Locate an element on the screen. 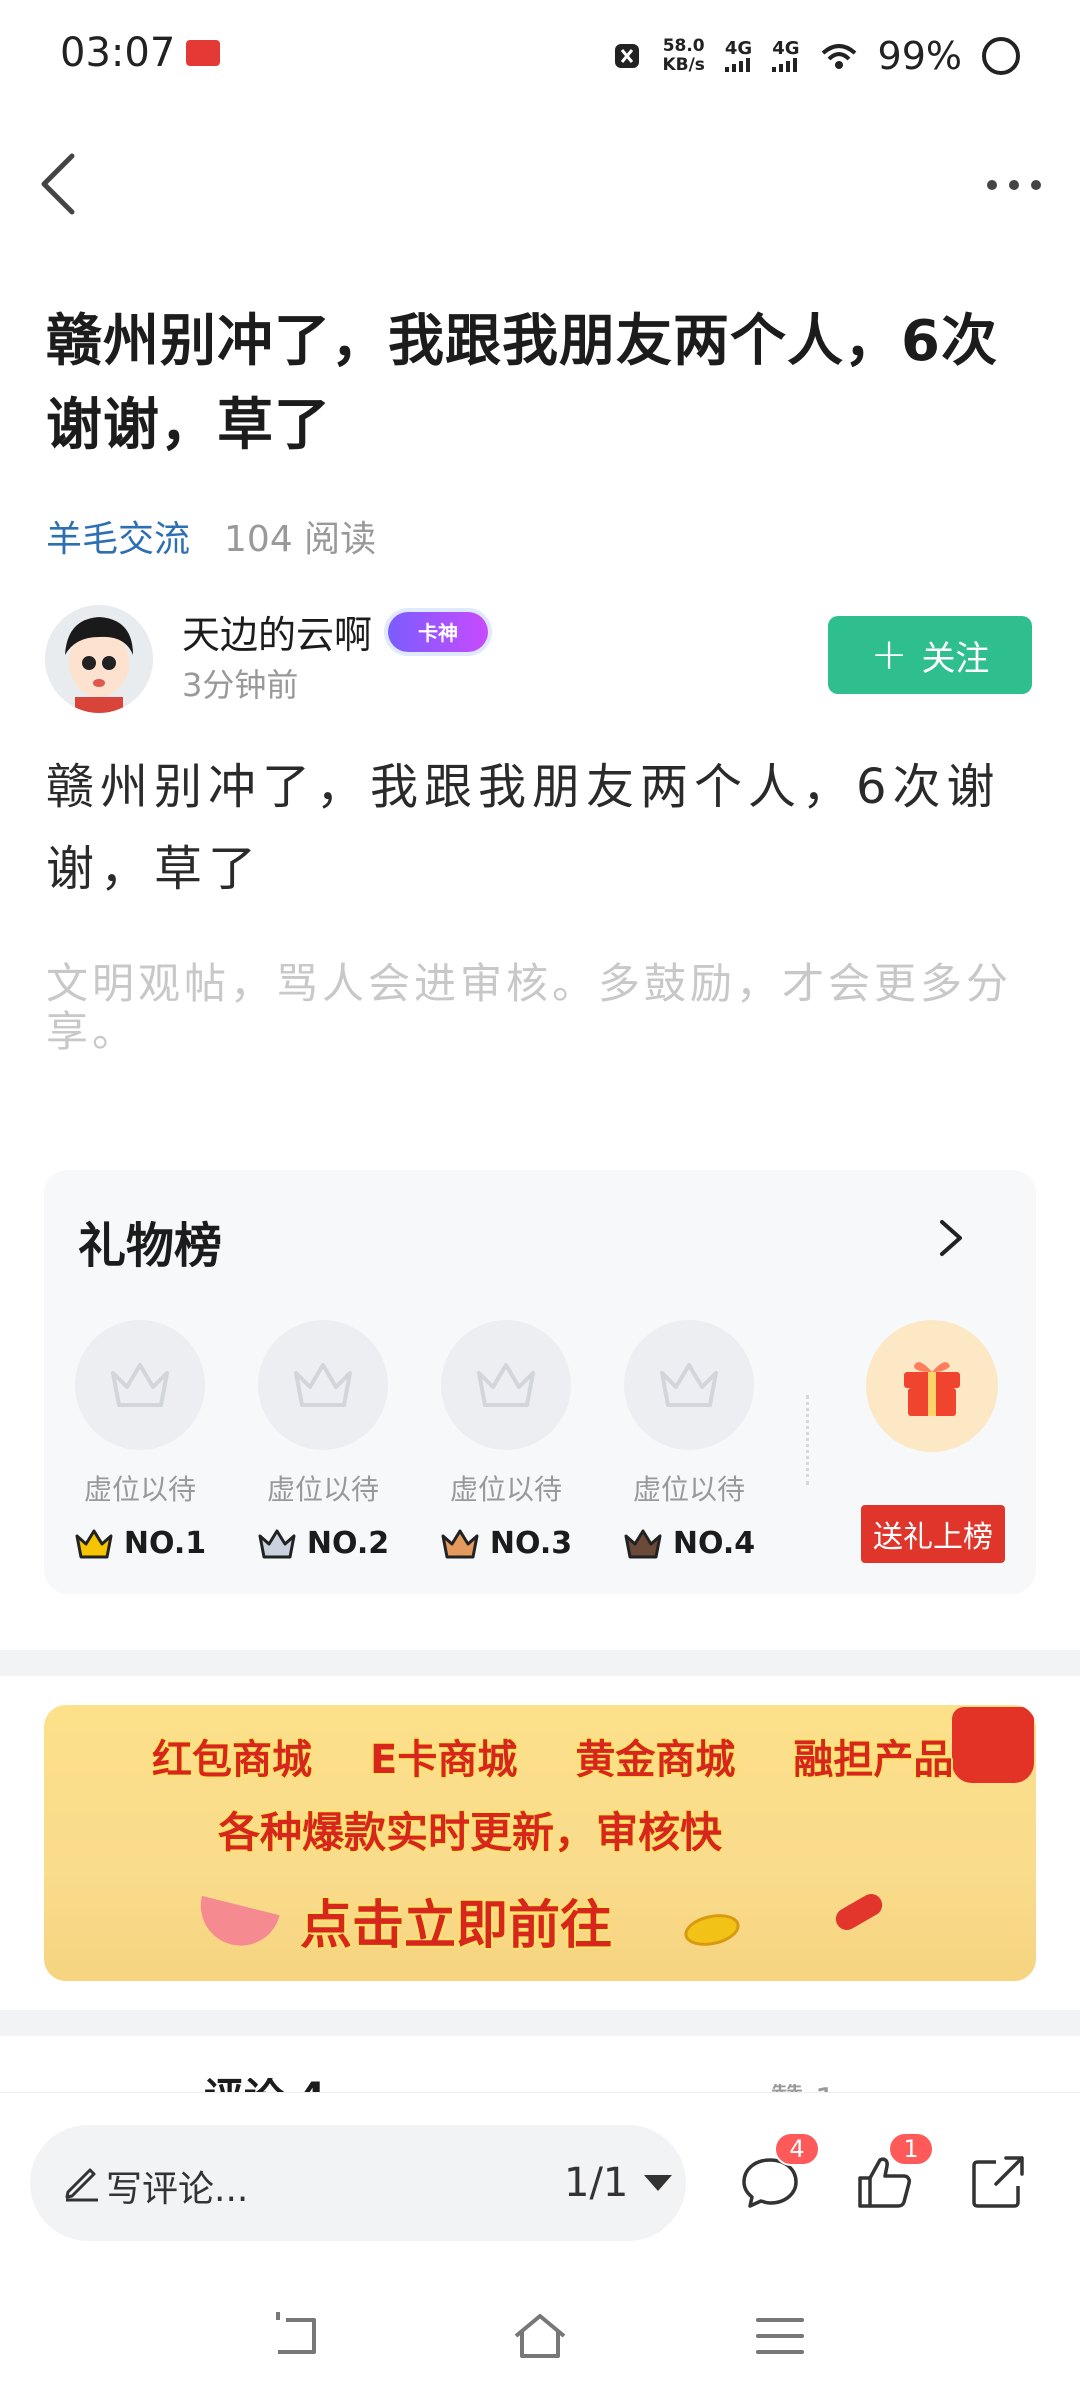 The image size is (1080, 2400). civility-notice: 文明观帖，骂人会进审核。多鼓励，才会更多分享。 is located at coordinates (529, 1007).